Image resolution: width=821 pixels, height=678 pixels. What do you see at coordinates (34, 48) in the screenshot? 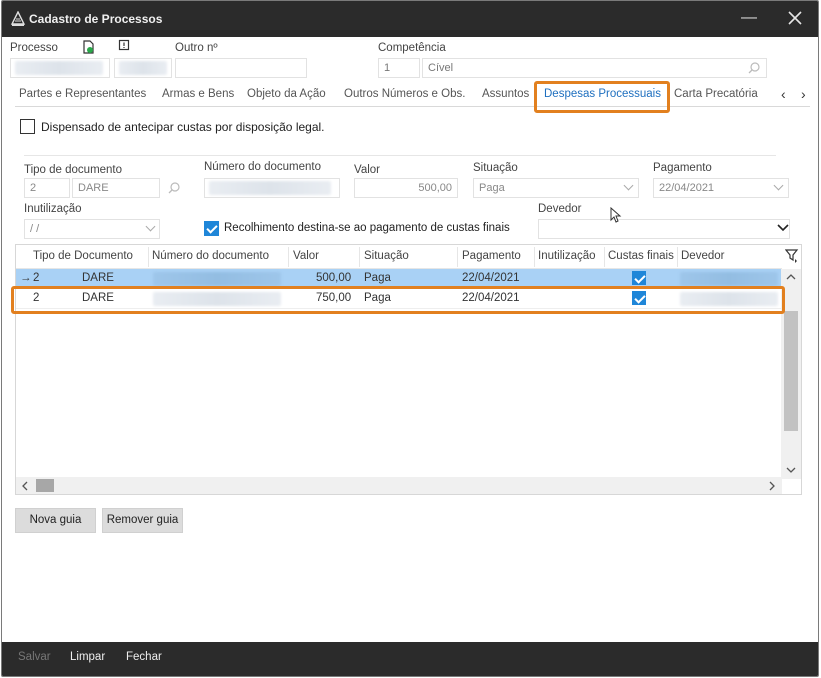
I see `processo-label: Processo` at bounding box center [34, 48].